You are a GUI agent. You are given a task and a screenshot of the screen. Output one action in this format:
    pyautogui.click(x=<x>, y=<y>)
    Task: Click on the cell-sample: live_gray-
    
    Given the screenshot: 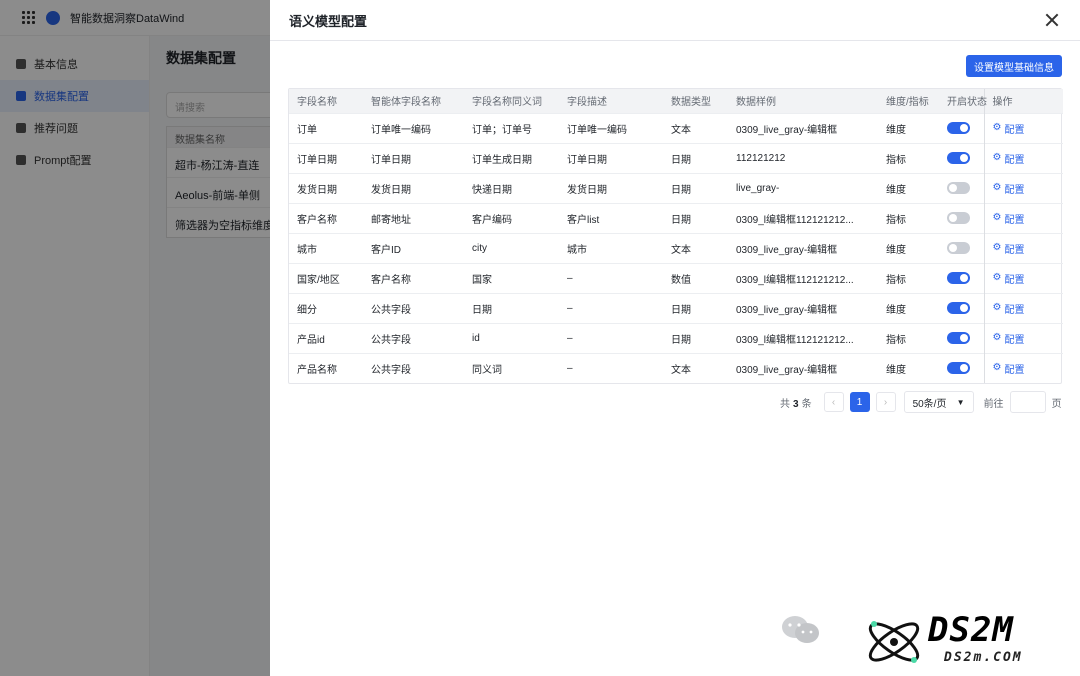 What is the action you would take?
    pyautogui.click(x=803, y=187)
    